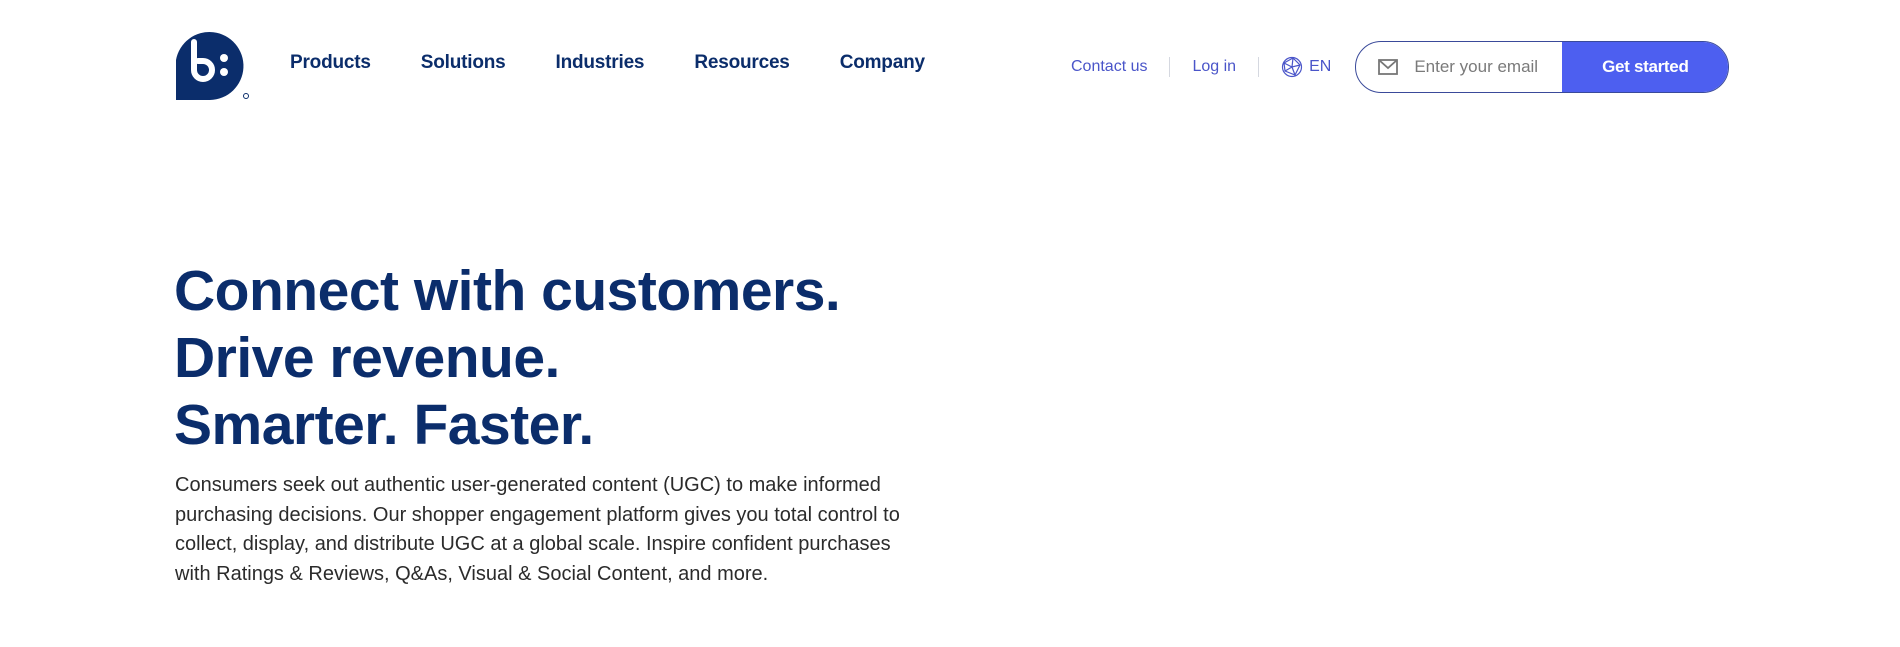 Image resolution: width=1900 pixels, height=647 pixels. I want to click on nav-products: Products, so click(330, 63).